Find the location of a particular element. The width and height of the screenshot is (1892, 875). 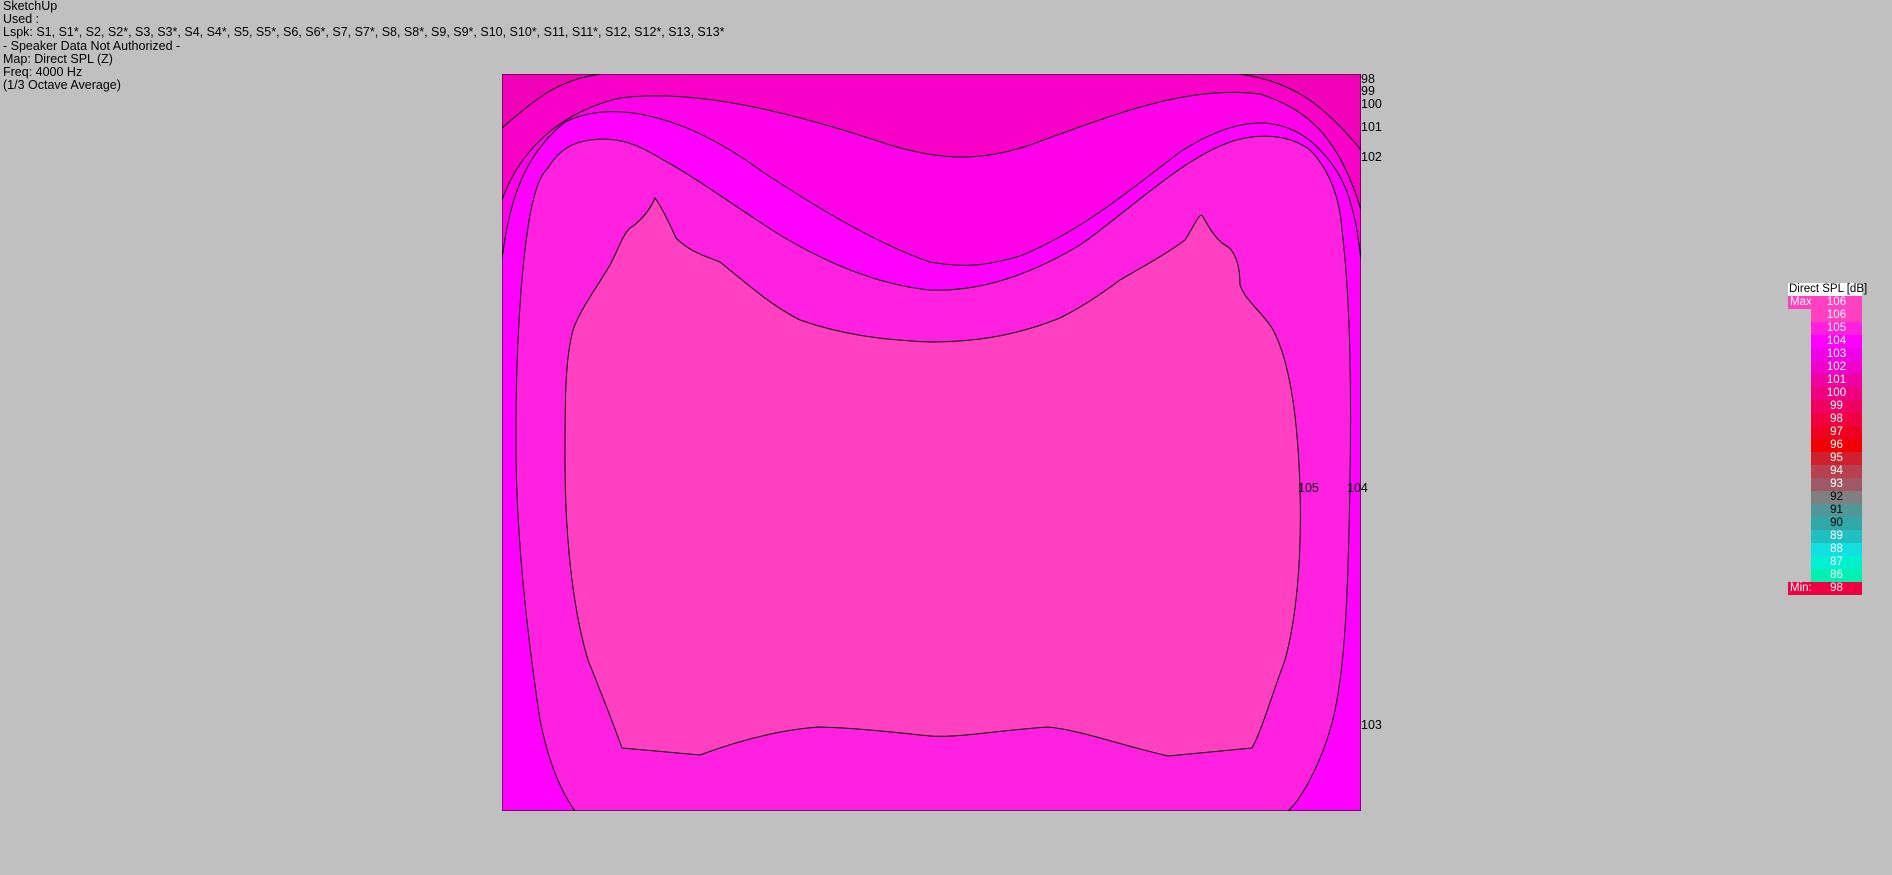

legend-level-swatch: 96 is located at coordinates (1836, 445).